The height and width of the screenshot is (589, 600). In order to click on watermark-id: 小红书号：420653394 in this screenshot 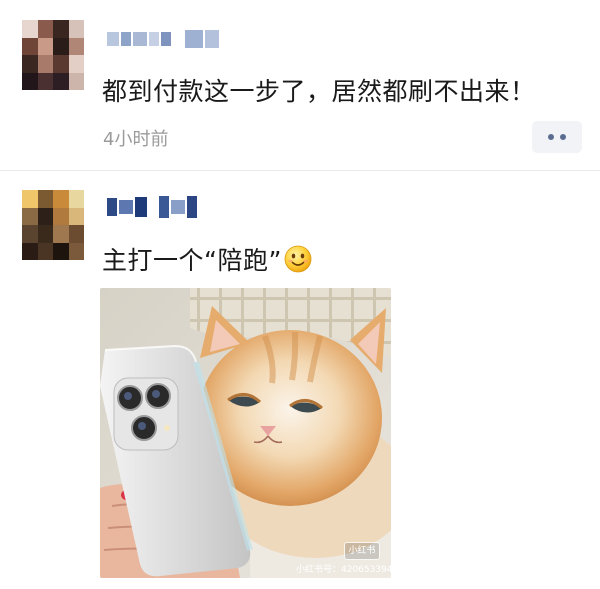, I will do `click(343, 570)`.